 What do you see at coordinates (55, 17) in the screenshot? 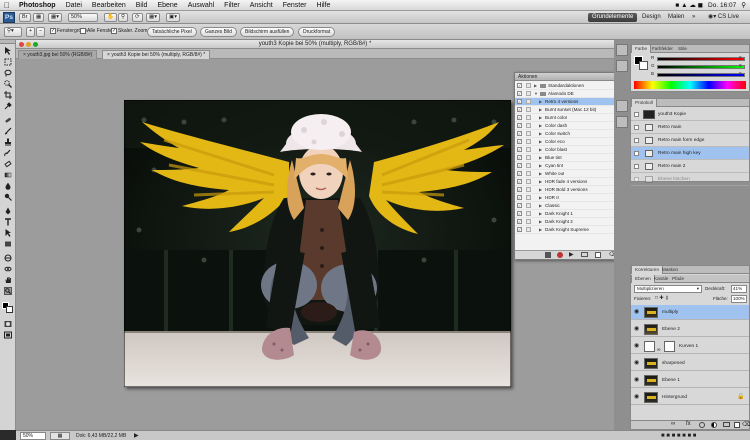
I see `view-extras-button: ▦▾` at bounding box center [55, 17].